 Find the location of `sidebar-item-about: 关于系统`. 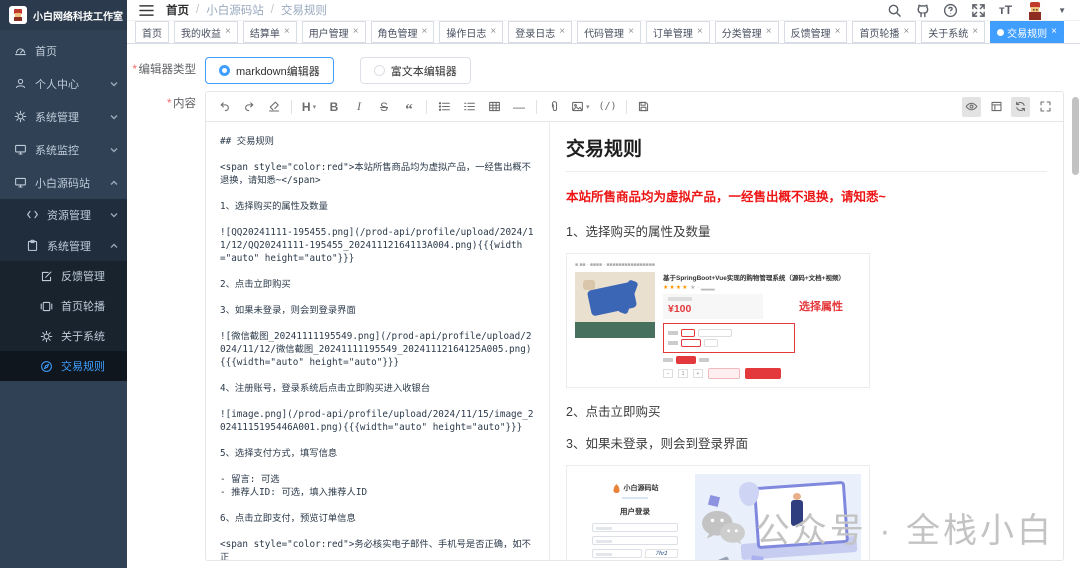

sidebar-item-about: 关于系统 is located at coordinates (63, 336).